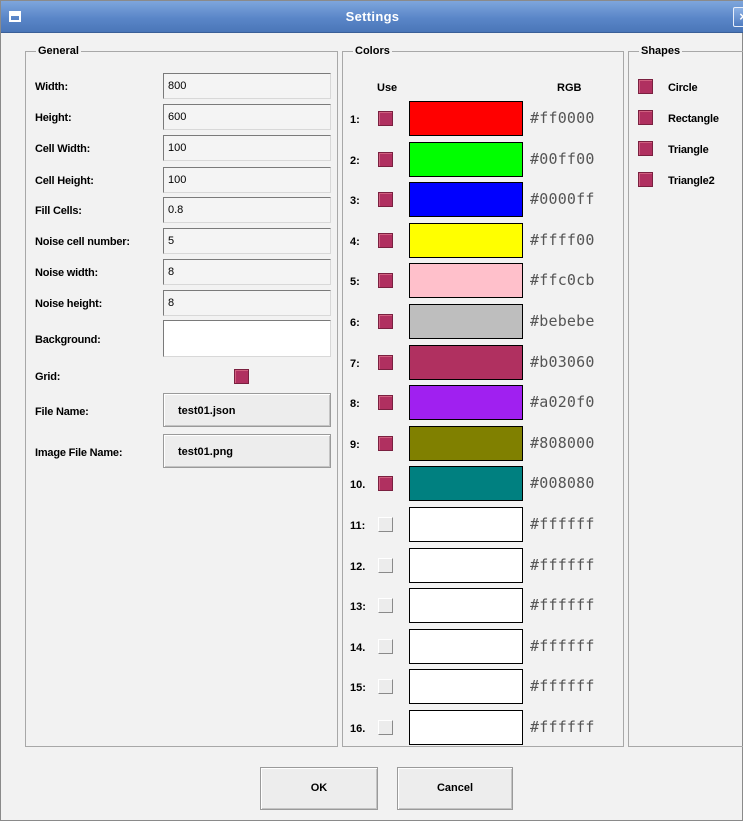  Describe the element at coordinates (358, 607) in the screenshot. I see `color-row-label: 13:` at that location.